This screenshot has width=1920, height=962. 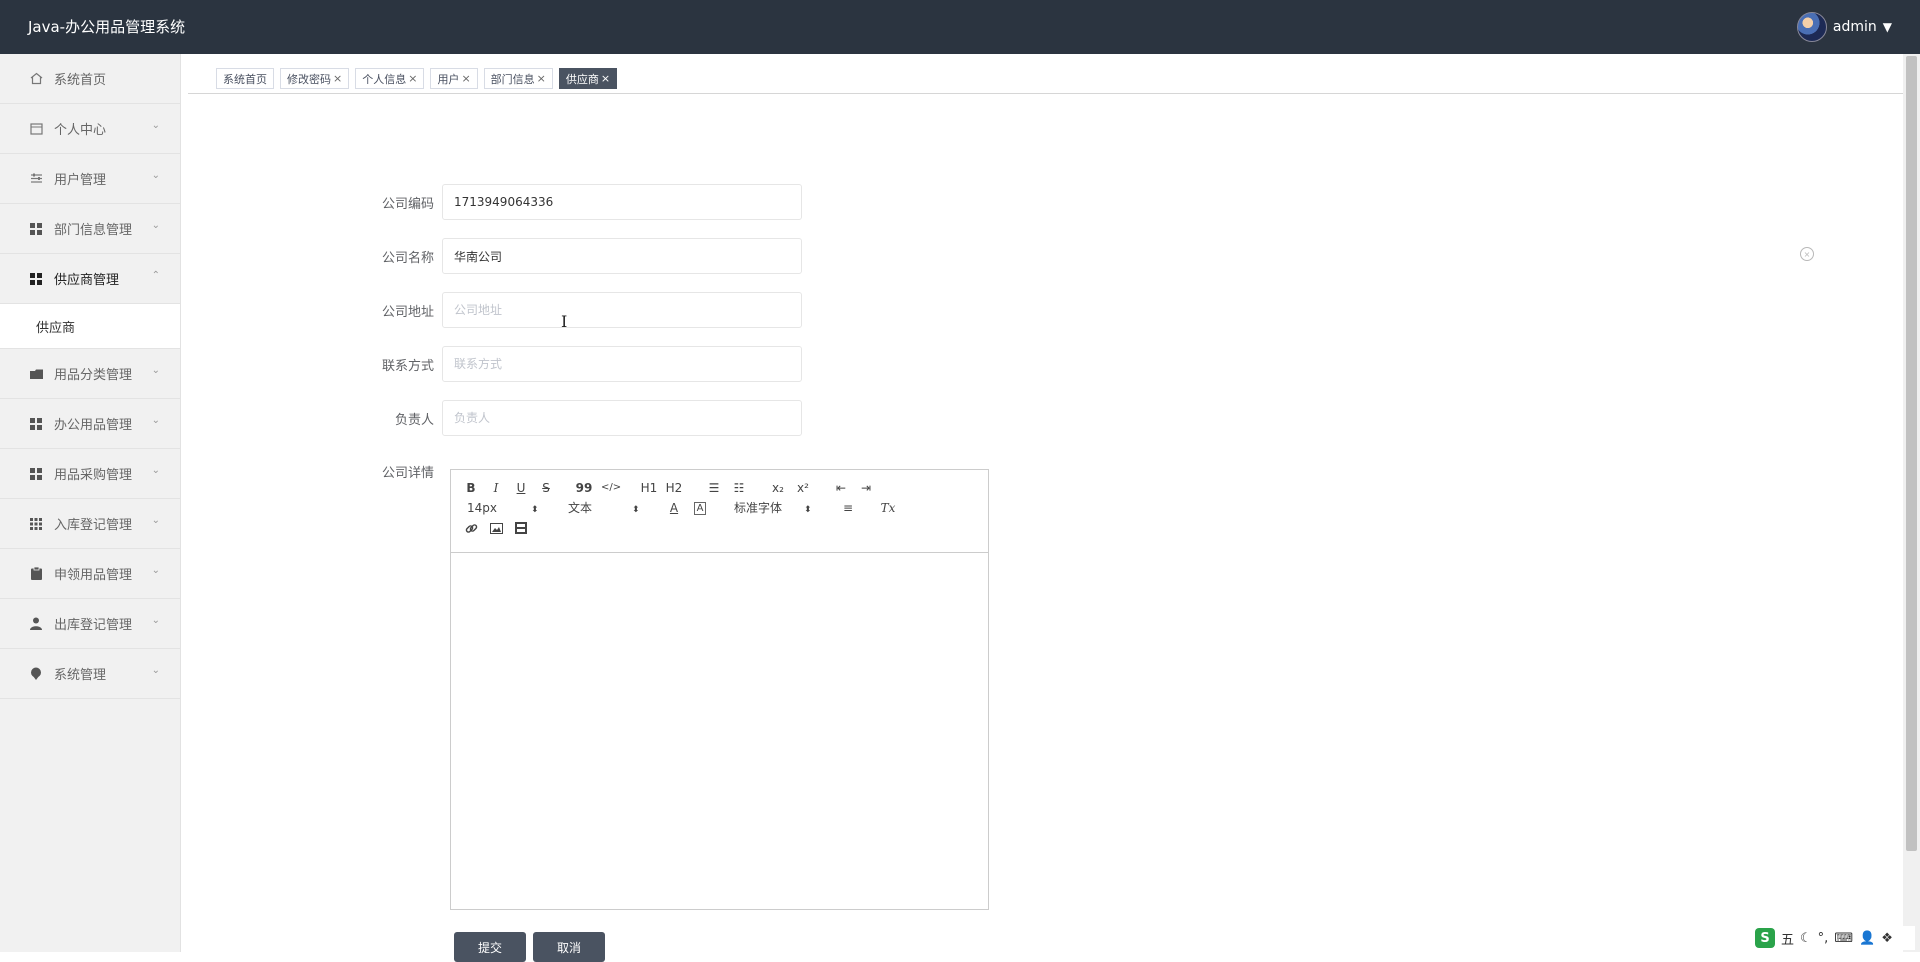 I want to click on tab-home: 系统首页, so click(x=245, y=78).